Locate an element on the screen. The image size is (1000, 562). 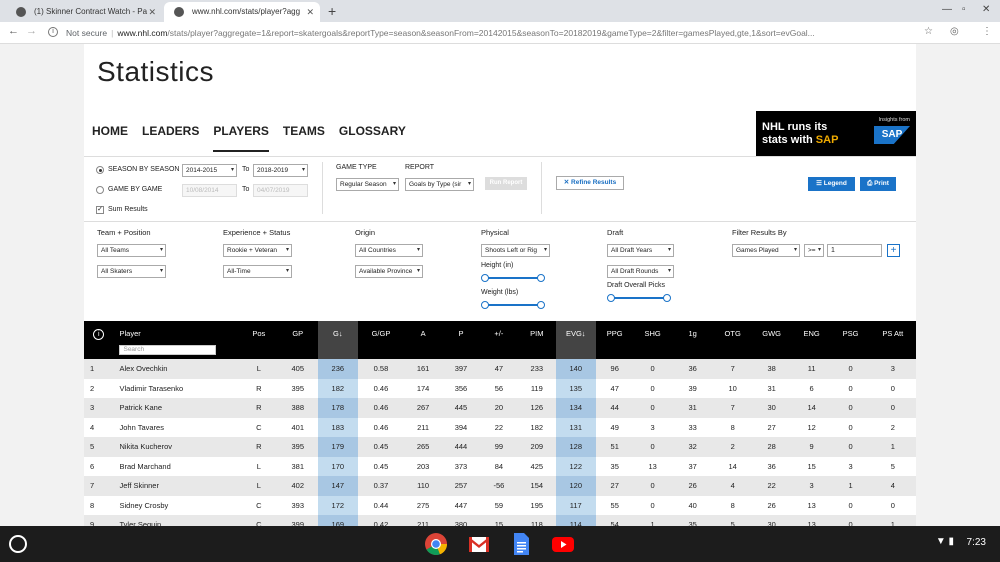
new-tab-button: + is located at coordinates (332, 11).